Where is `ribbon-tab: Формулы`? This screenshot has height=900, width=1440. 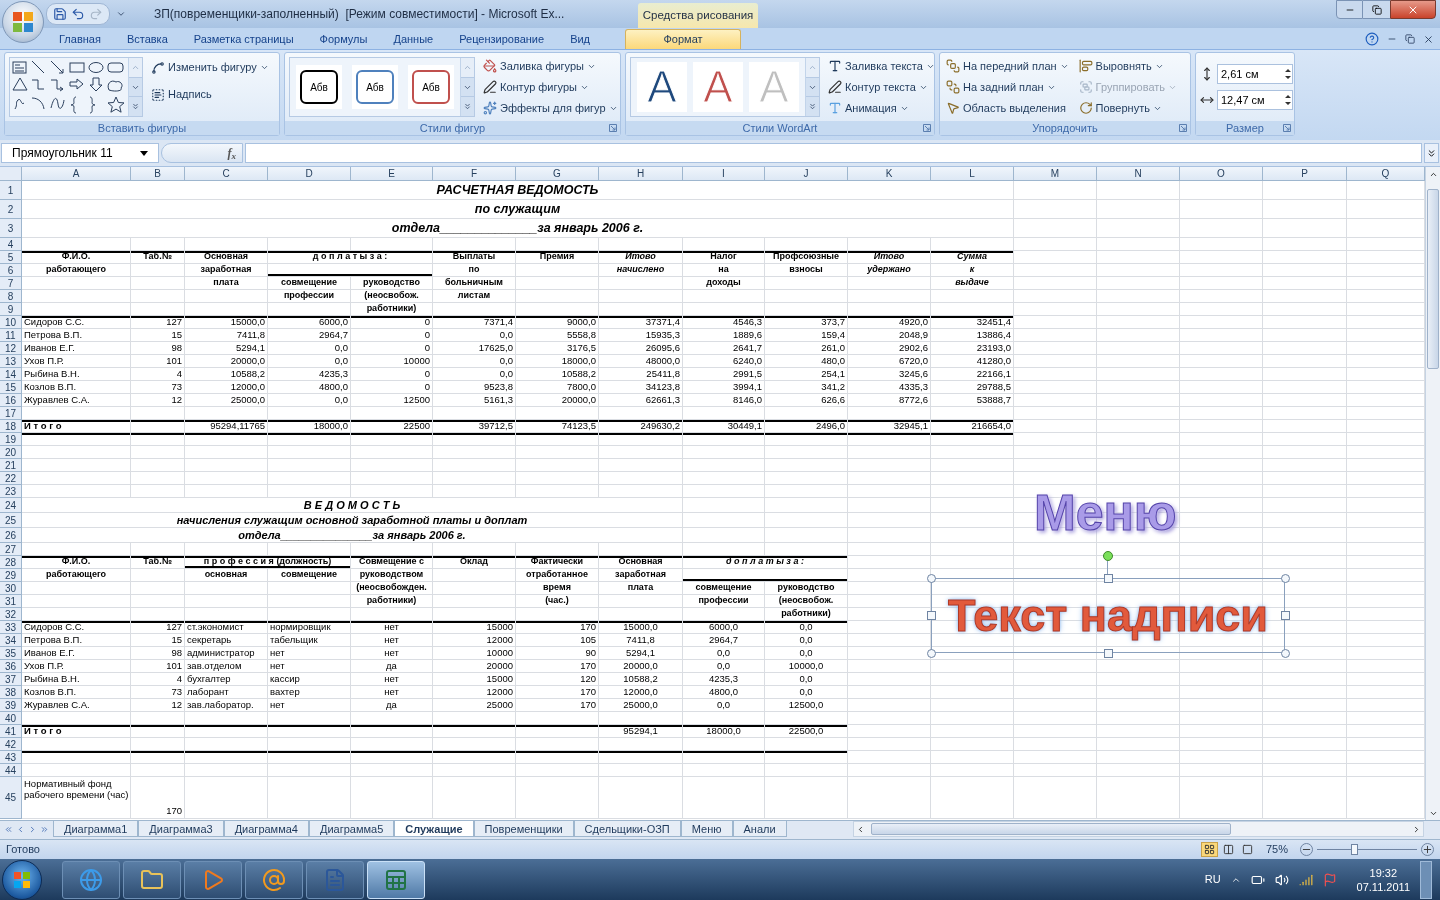 ribbon-tab: Формулы is located at coordinates (343, 39).